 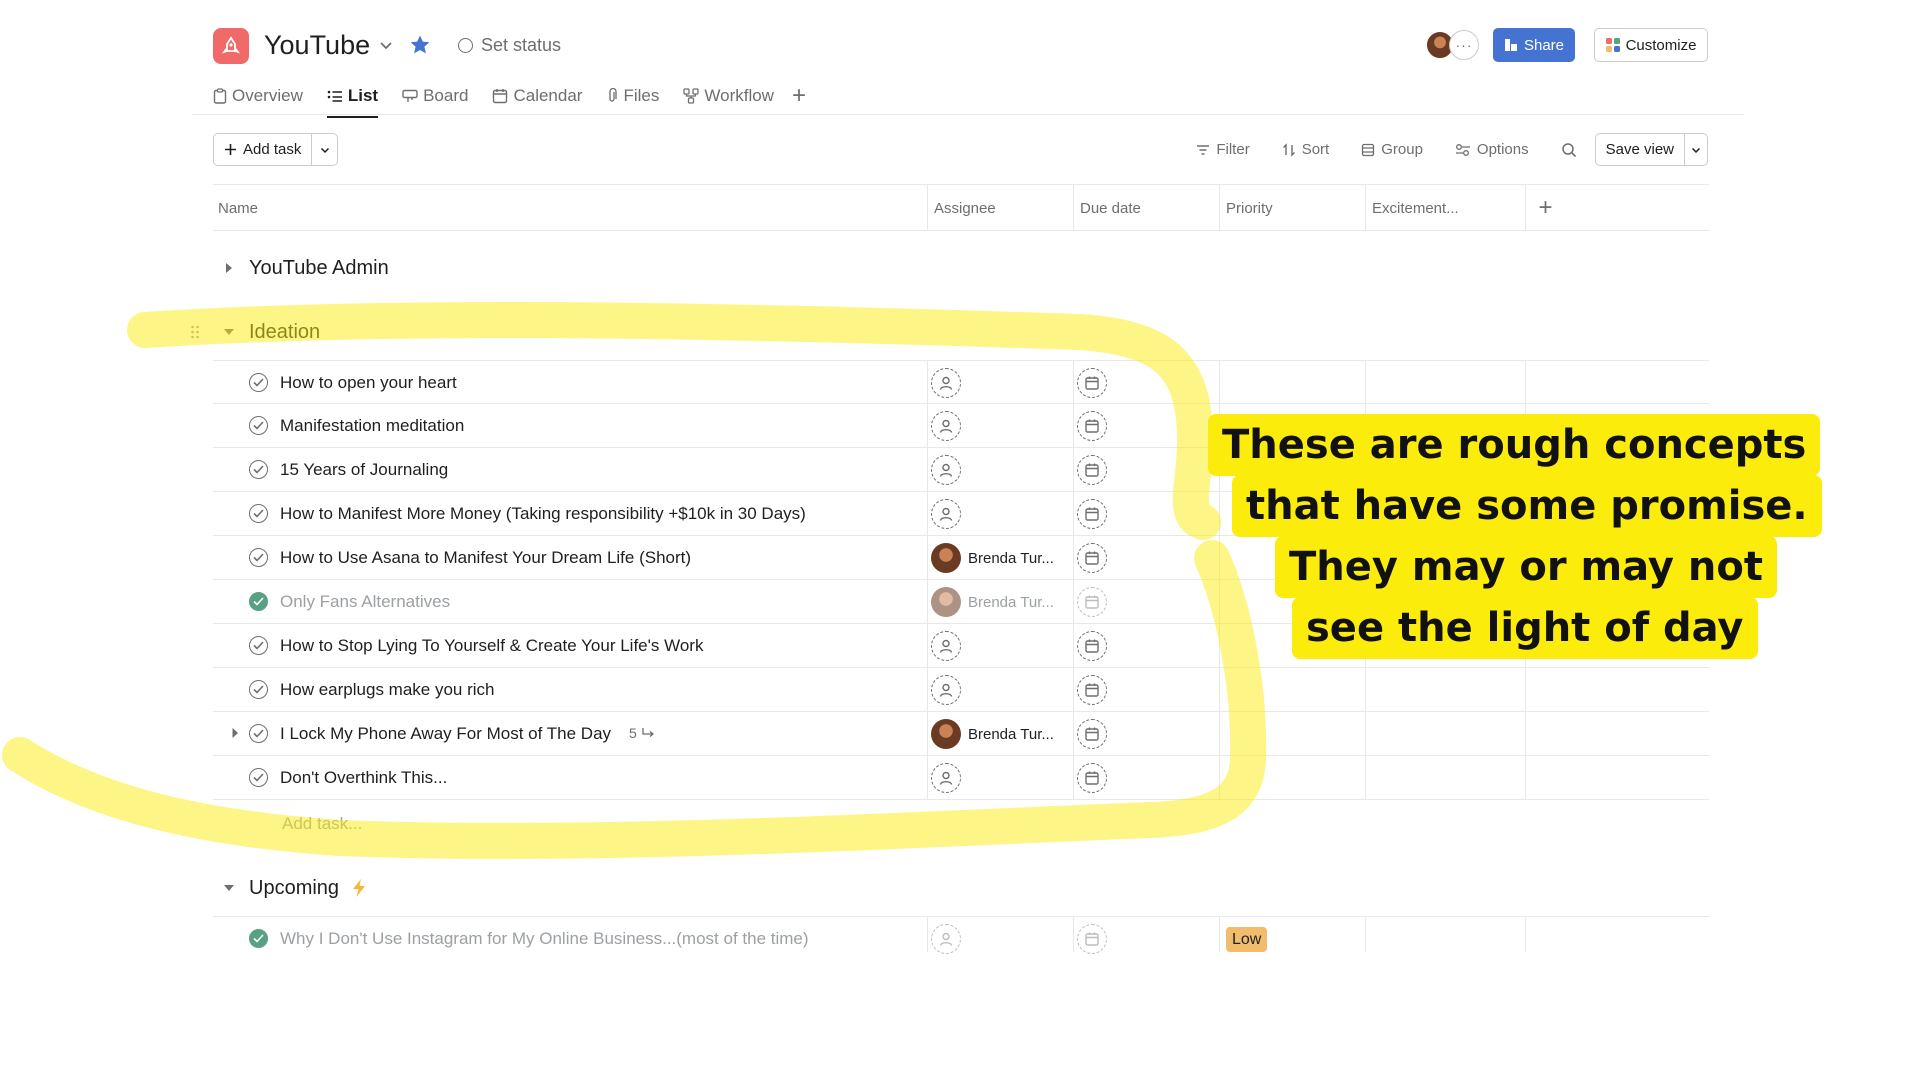 I want to click on task-row: How earplugs make you rich, so click(x=961, y=690).